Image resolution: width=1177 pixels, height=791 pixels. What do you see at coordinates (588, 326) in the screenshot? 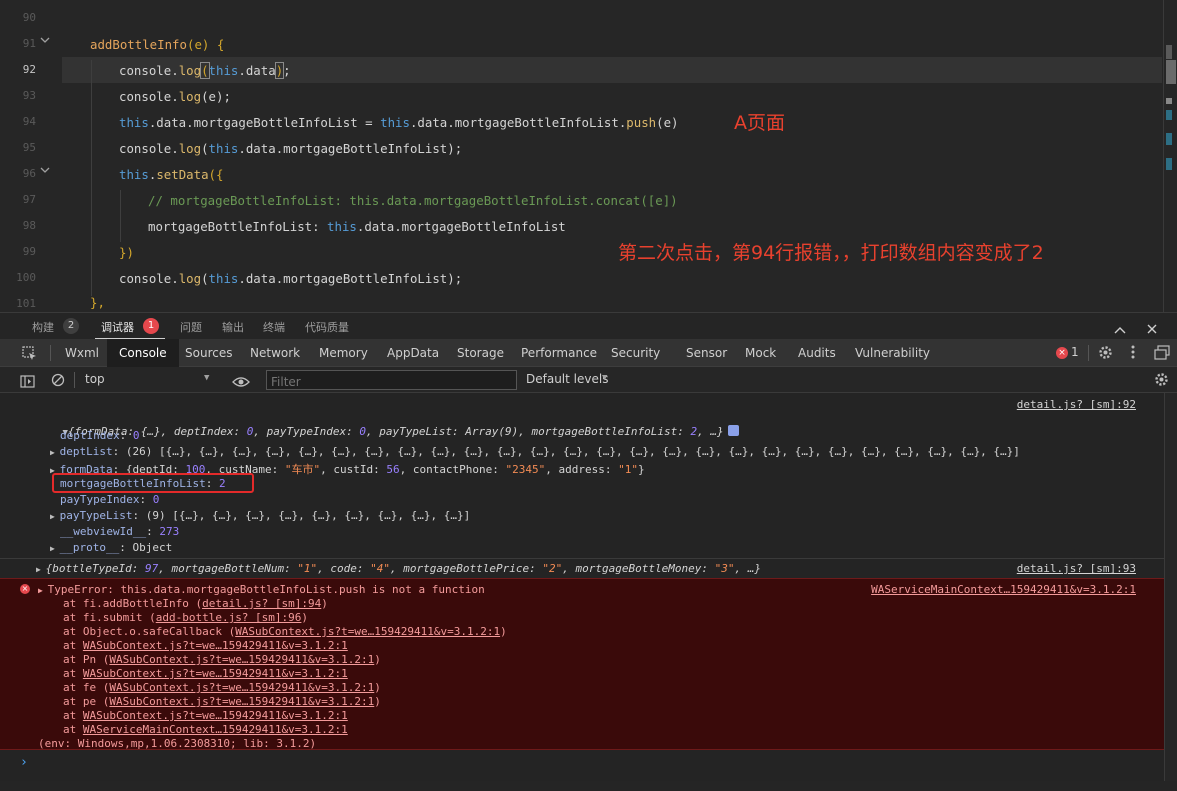
I see `panel-tab-bar: 构建 2 调试器 1 问题 输出 终端 代码质量` at bounding box center [588, 326].